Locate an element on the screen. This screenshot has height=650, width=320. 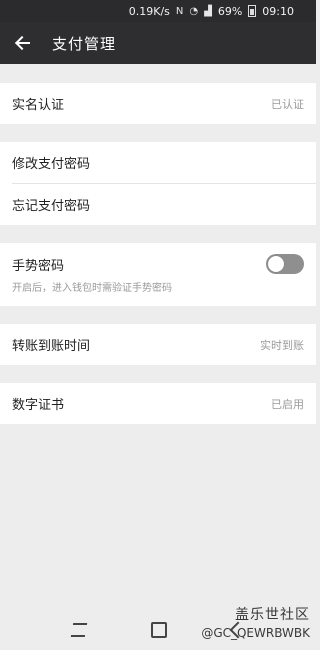
recent-apps-icon is located at coordinates (79, 630).